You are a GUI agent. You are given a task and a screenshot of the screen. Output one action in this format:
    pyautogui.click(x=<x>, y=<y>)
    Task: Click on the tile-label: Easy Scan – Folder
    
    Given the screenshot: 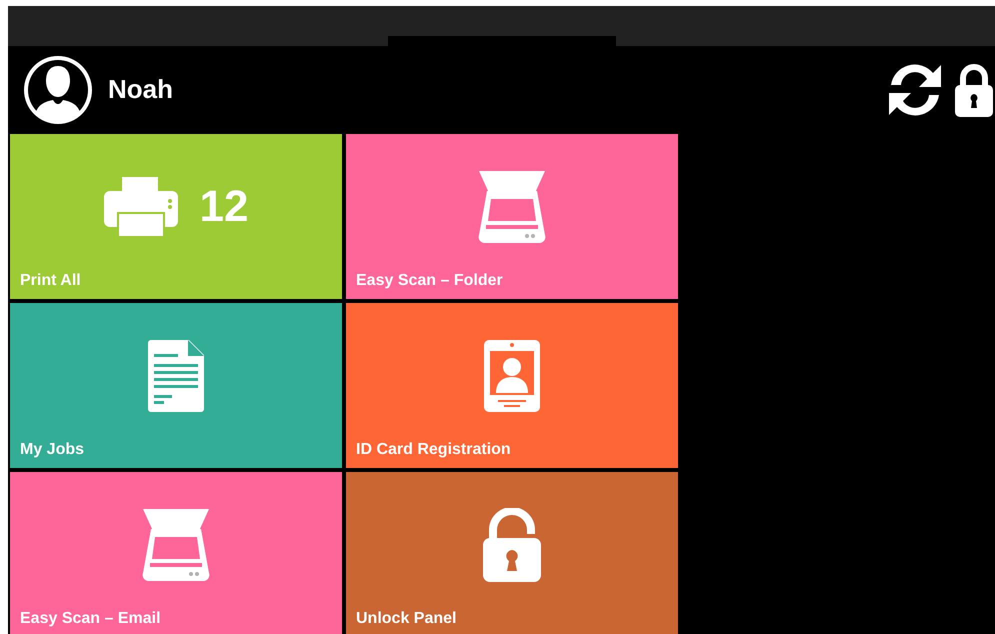 What is the action you would take?
    pyautogui.click(x=429, y=281)
    